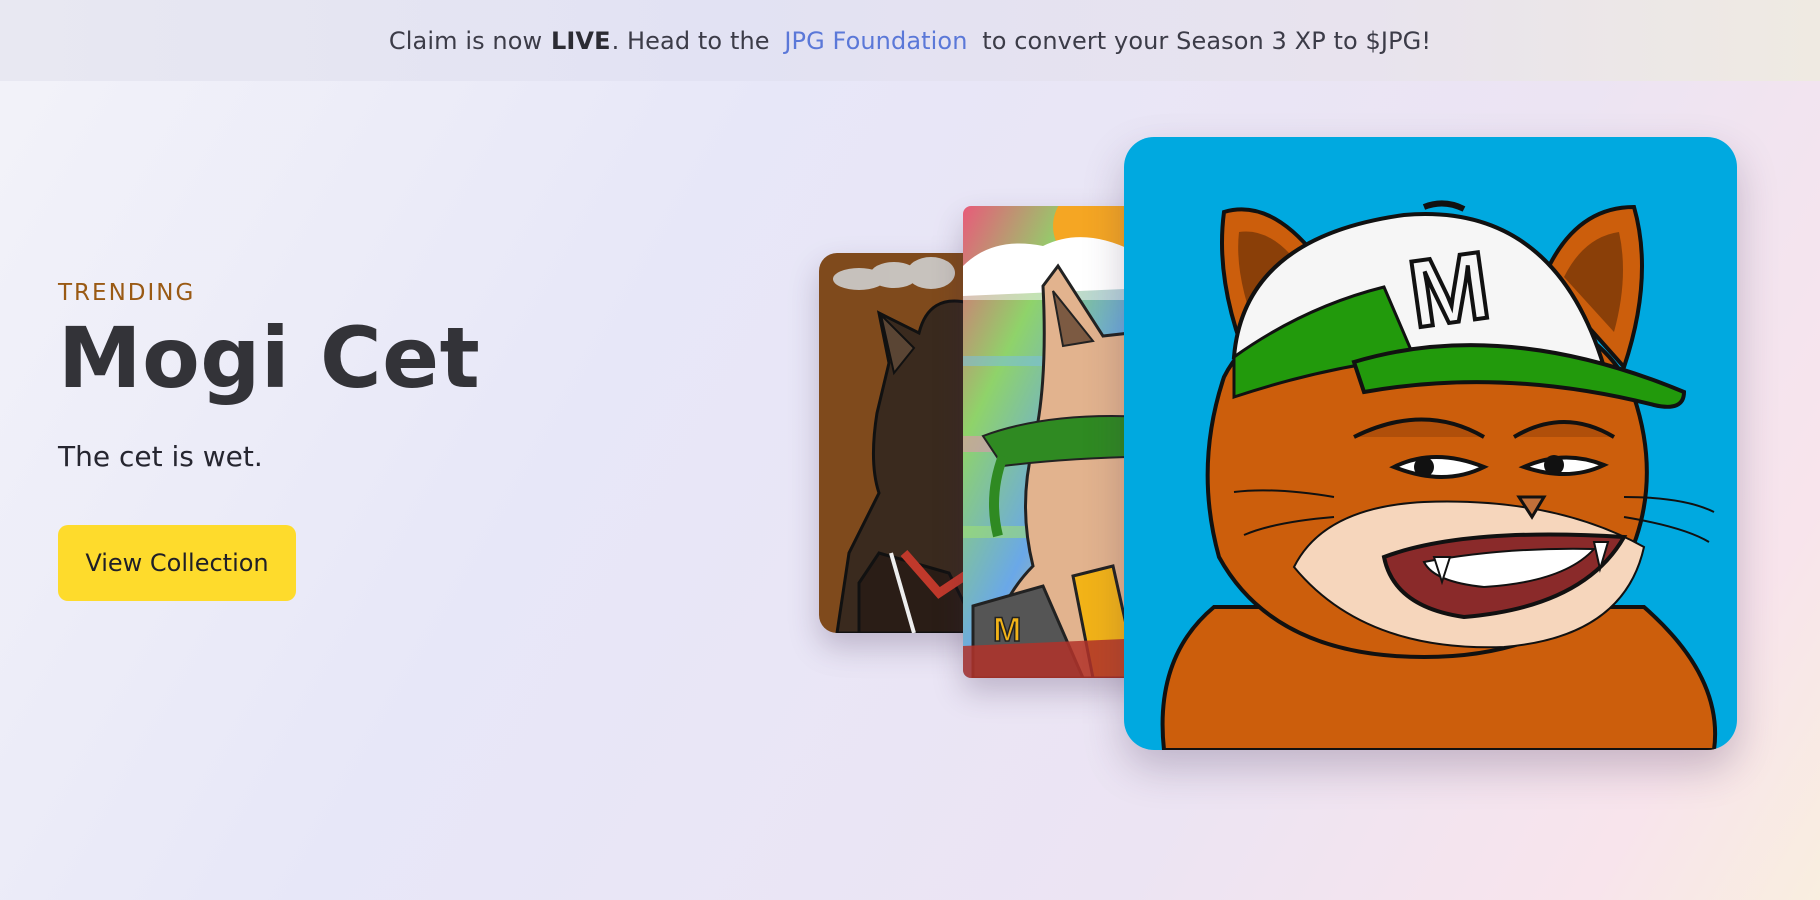 The width and height of the screenshot is (1820, 900). What do you see at coordinates (127, 293) in the screenshot?
I see `trending-label: TRENDING` at bounding box center [127, 293].